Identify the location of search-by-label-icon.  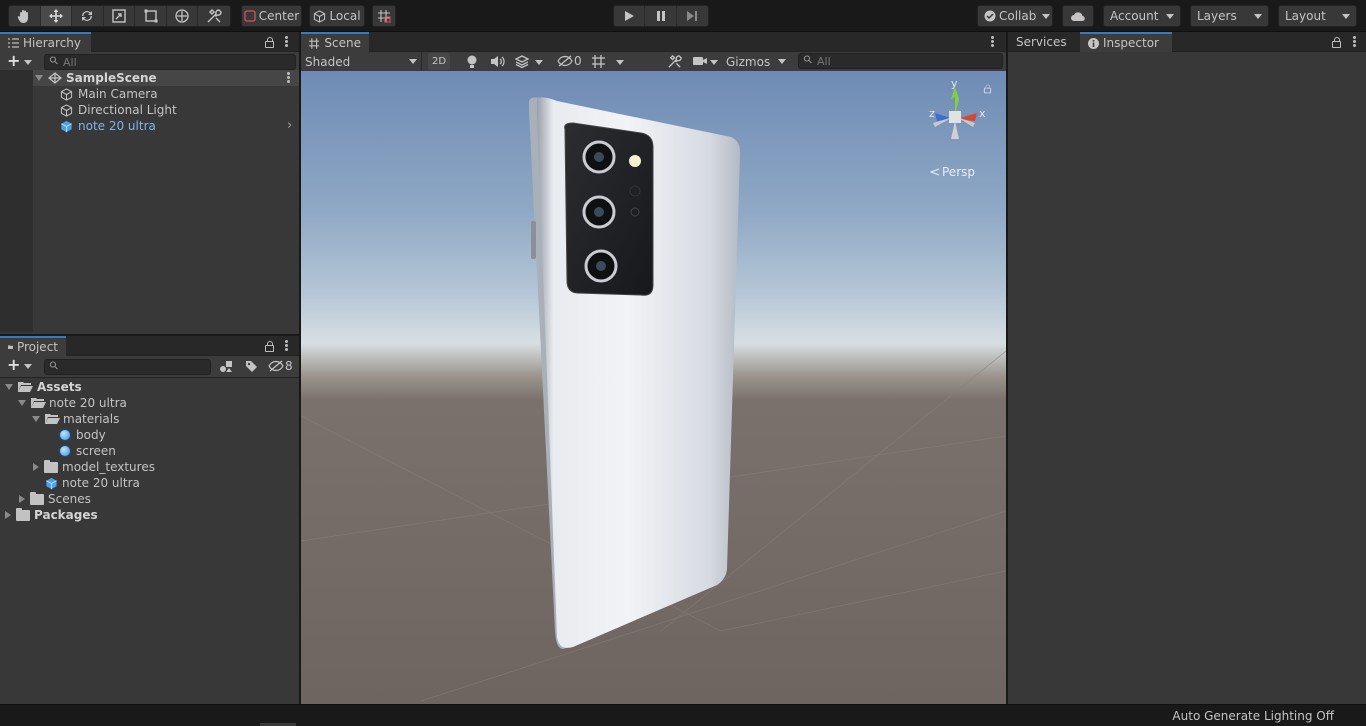
(251, 366).